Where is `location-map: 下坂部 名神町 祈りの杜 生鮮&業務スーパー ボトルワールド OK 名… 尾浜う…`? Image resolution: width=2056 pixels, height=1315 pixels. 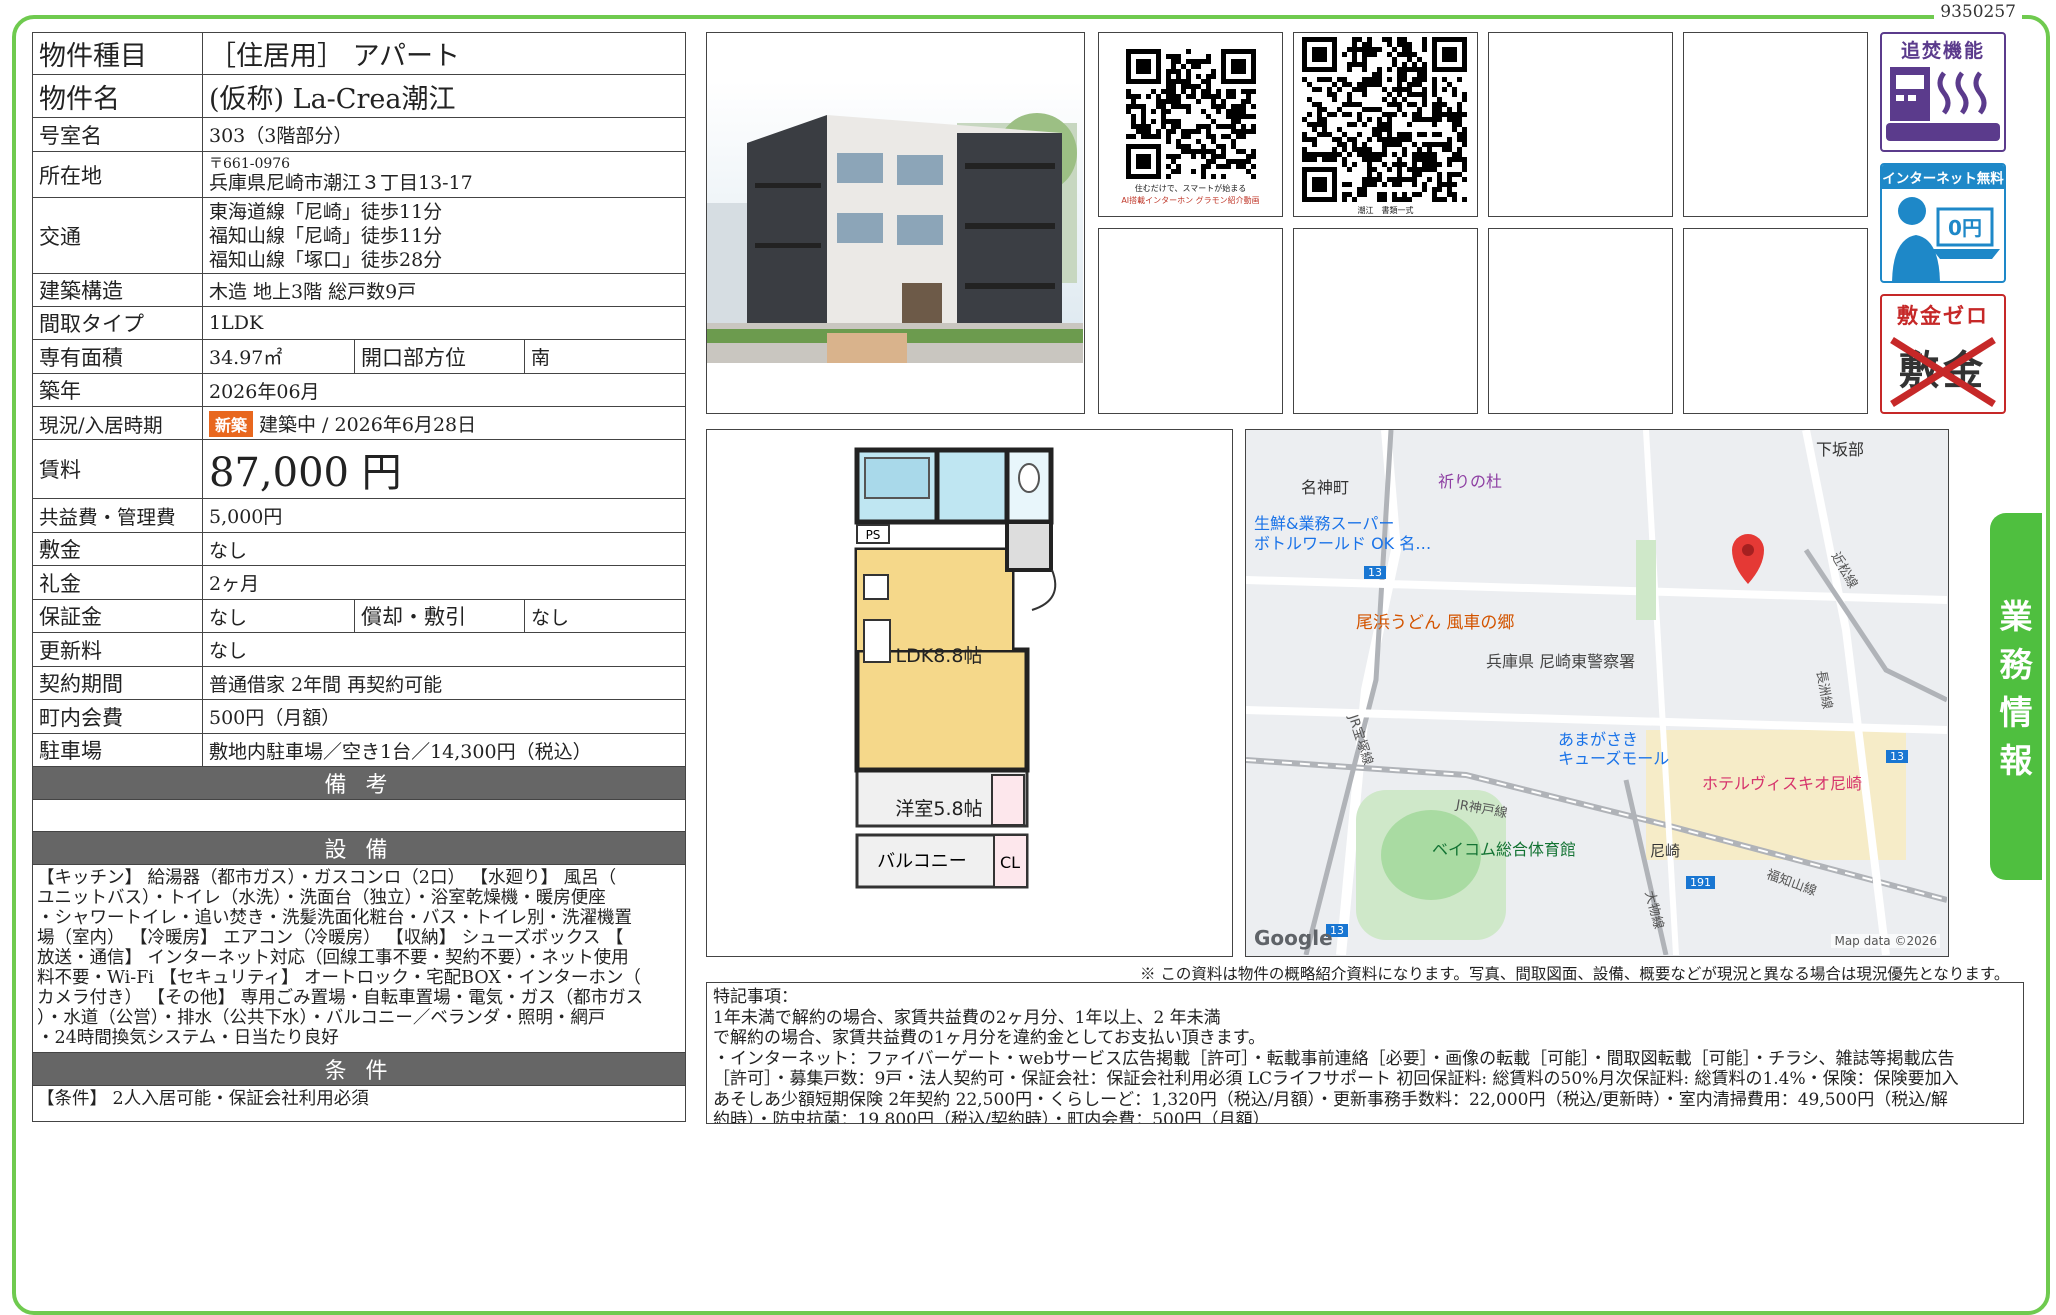
location-map: 下坂部 名神町 祈りの杜 生鮮&業務スーパー ボトルワールド OK 名… 尾浜う… is located at coordinates (1597, 693).